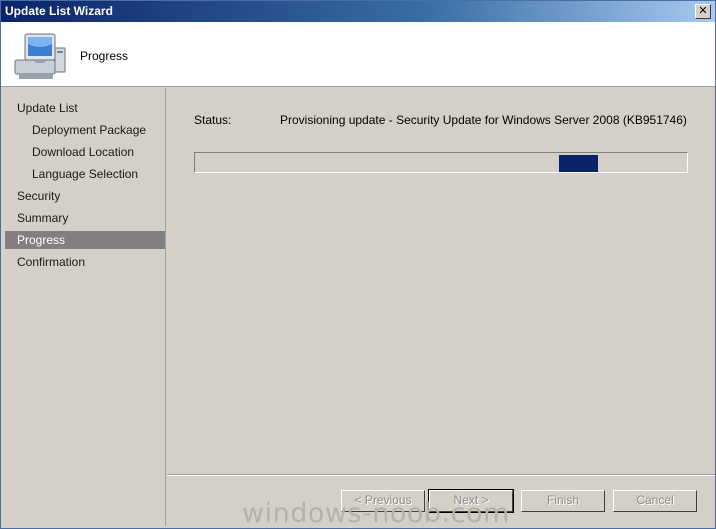  What do you see at coordinates (85, 240) in the screenshot?
I see `sidebar-item-progress: Progress` at bounding box center [85, 240].